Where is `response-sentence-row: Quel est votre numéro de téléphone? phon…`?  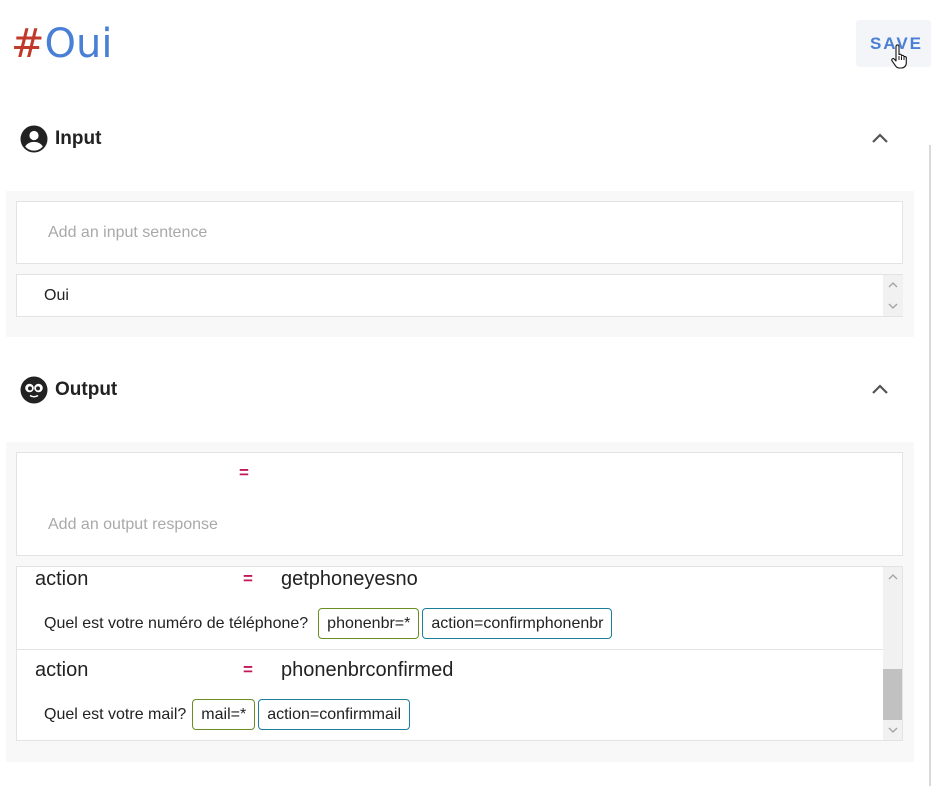
response-sentence-row: Quel est votre numéro de téléphone? phon… is located at coordinates (328, 623).